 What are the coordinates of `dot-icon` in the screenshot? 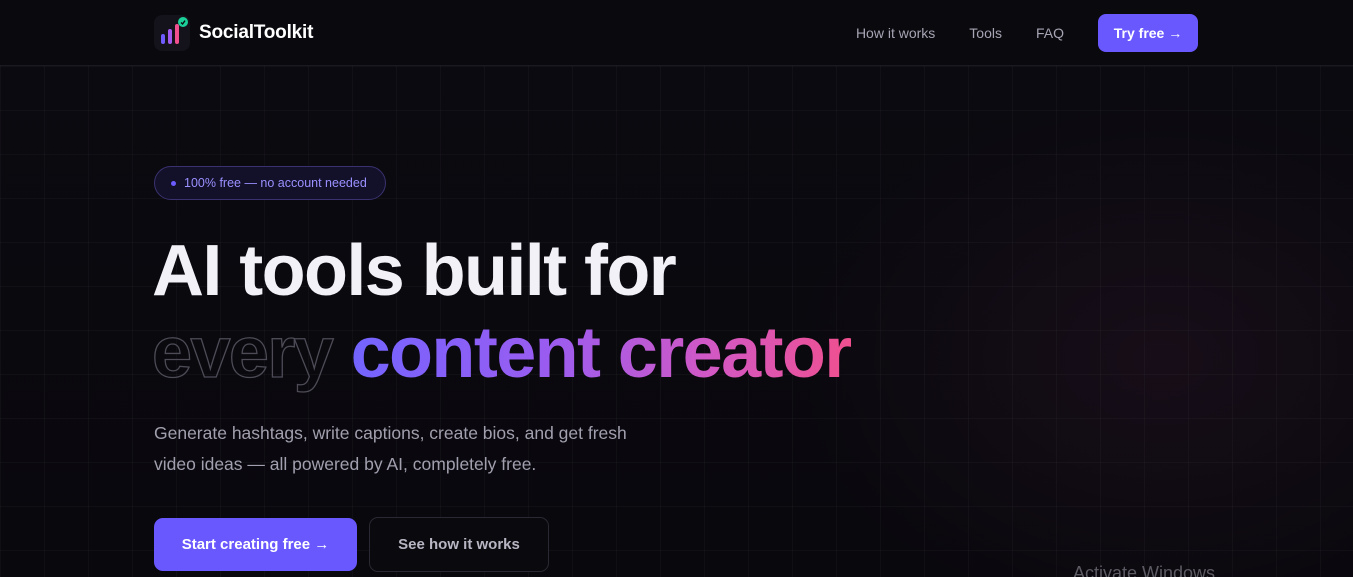 It's located at (173, 183).